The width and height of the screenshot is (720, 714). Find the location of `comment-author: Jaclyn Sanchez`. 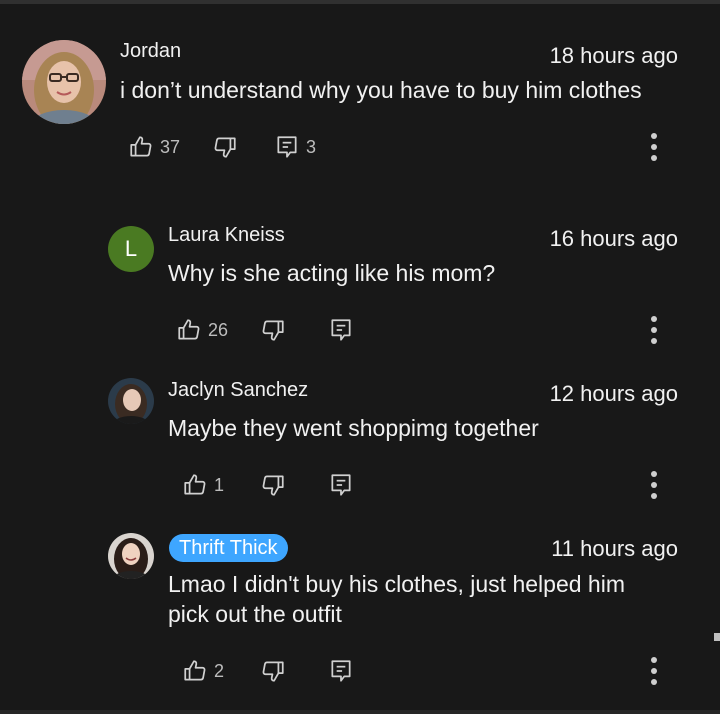

comment-author: Jaclyn Sanchez is located at coordinates (238, 390).